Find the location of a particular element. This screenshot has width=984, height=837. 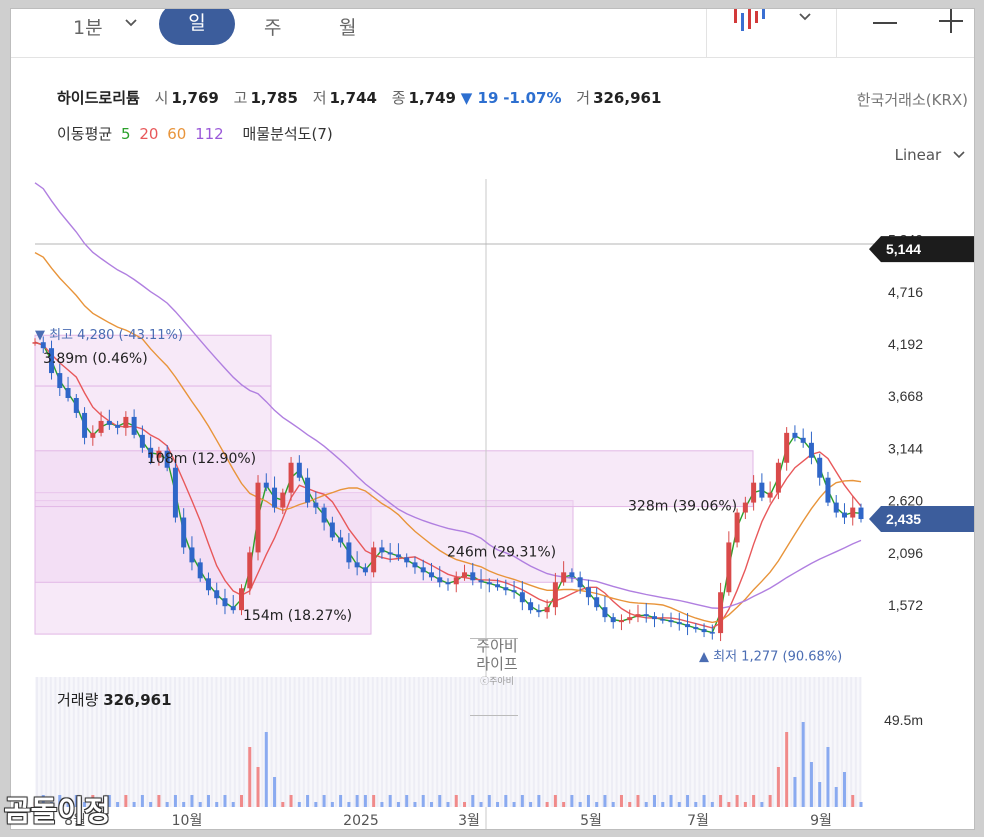

y-axis-tick-label: 3,144 is located at coordinates (905, 448).